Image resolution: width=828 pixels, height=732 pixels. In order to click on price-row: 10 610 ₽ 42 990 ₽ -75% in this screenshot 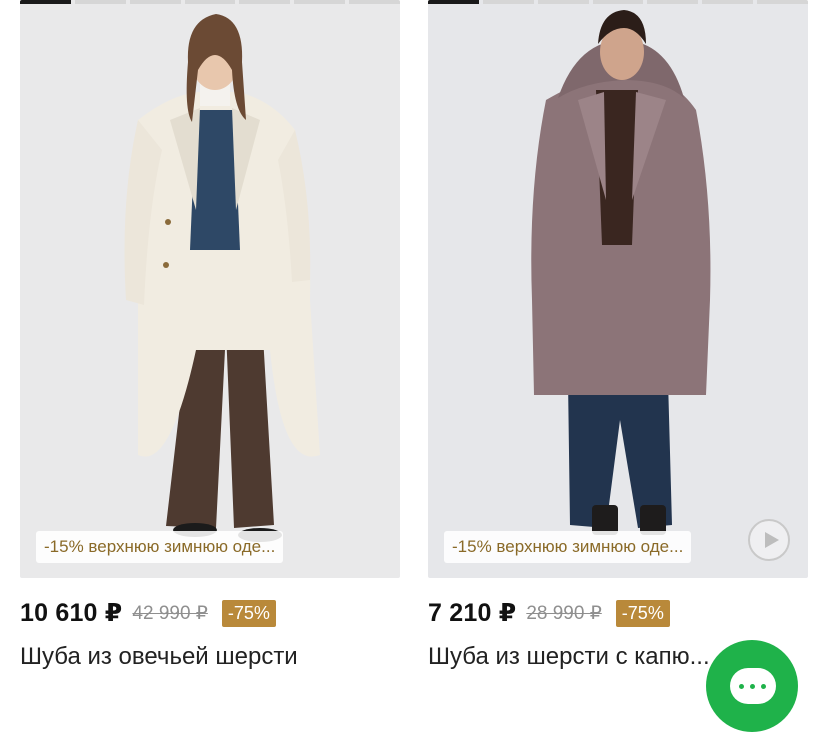, I will do `click(148, 613)`.